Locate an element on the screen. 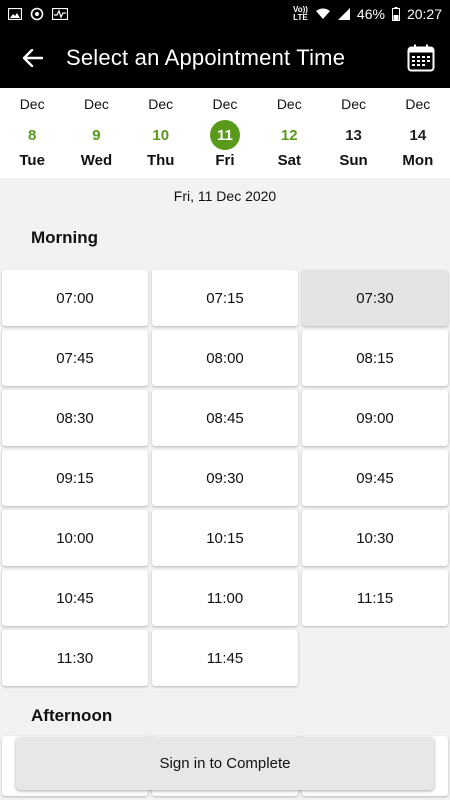 This screenshot has width=450, height=800. date-sun-13: Dec 13 Sun is located at coordinates (353, 133).